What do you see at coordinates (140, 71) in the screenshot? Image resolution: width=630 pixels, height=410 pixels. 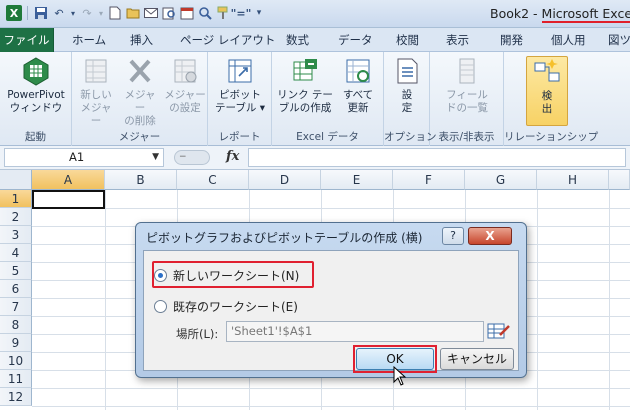 I see `delete-measure-icon` at bounding box center [140, 71].